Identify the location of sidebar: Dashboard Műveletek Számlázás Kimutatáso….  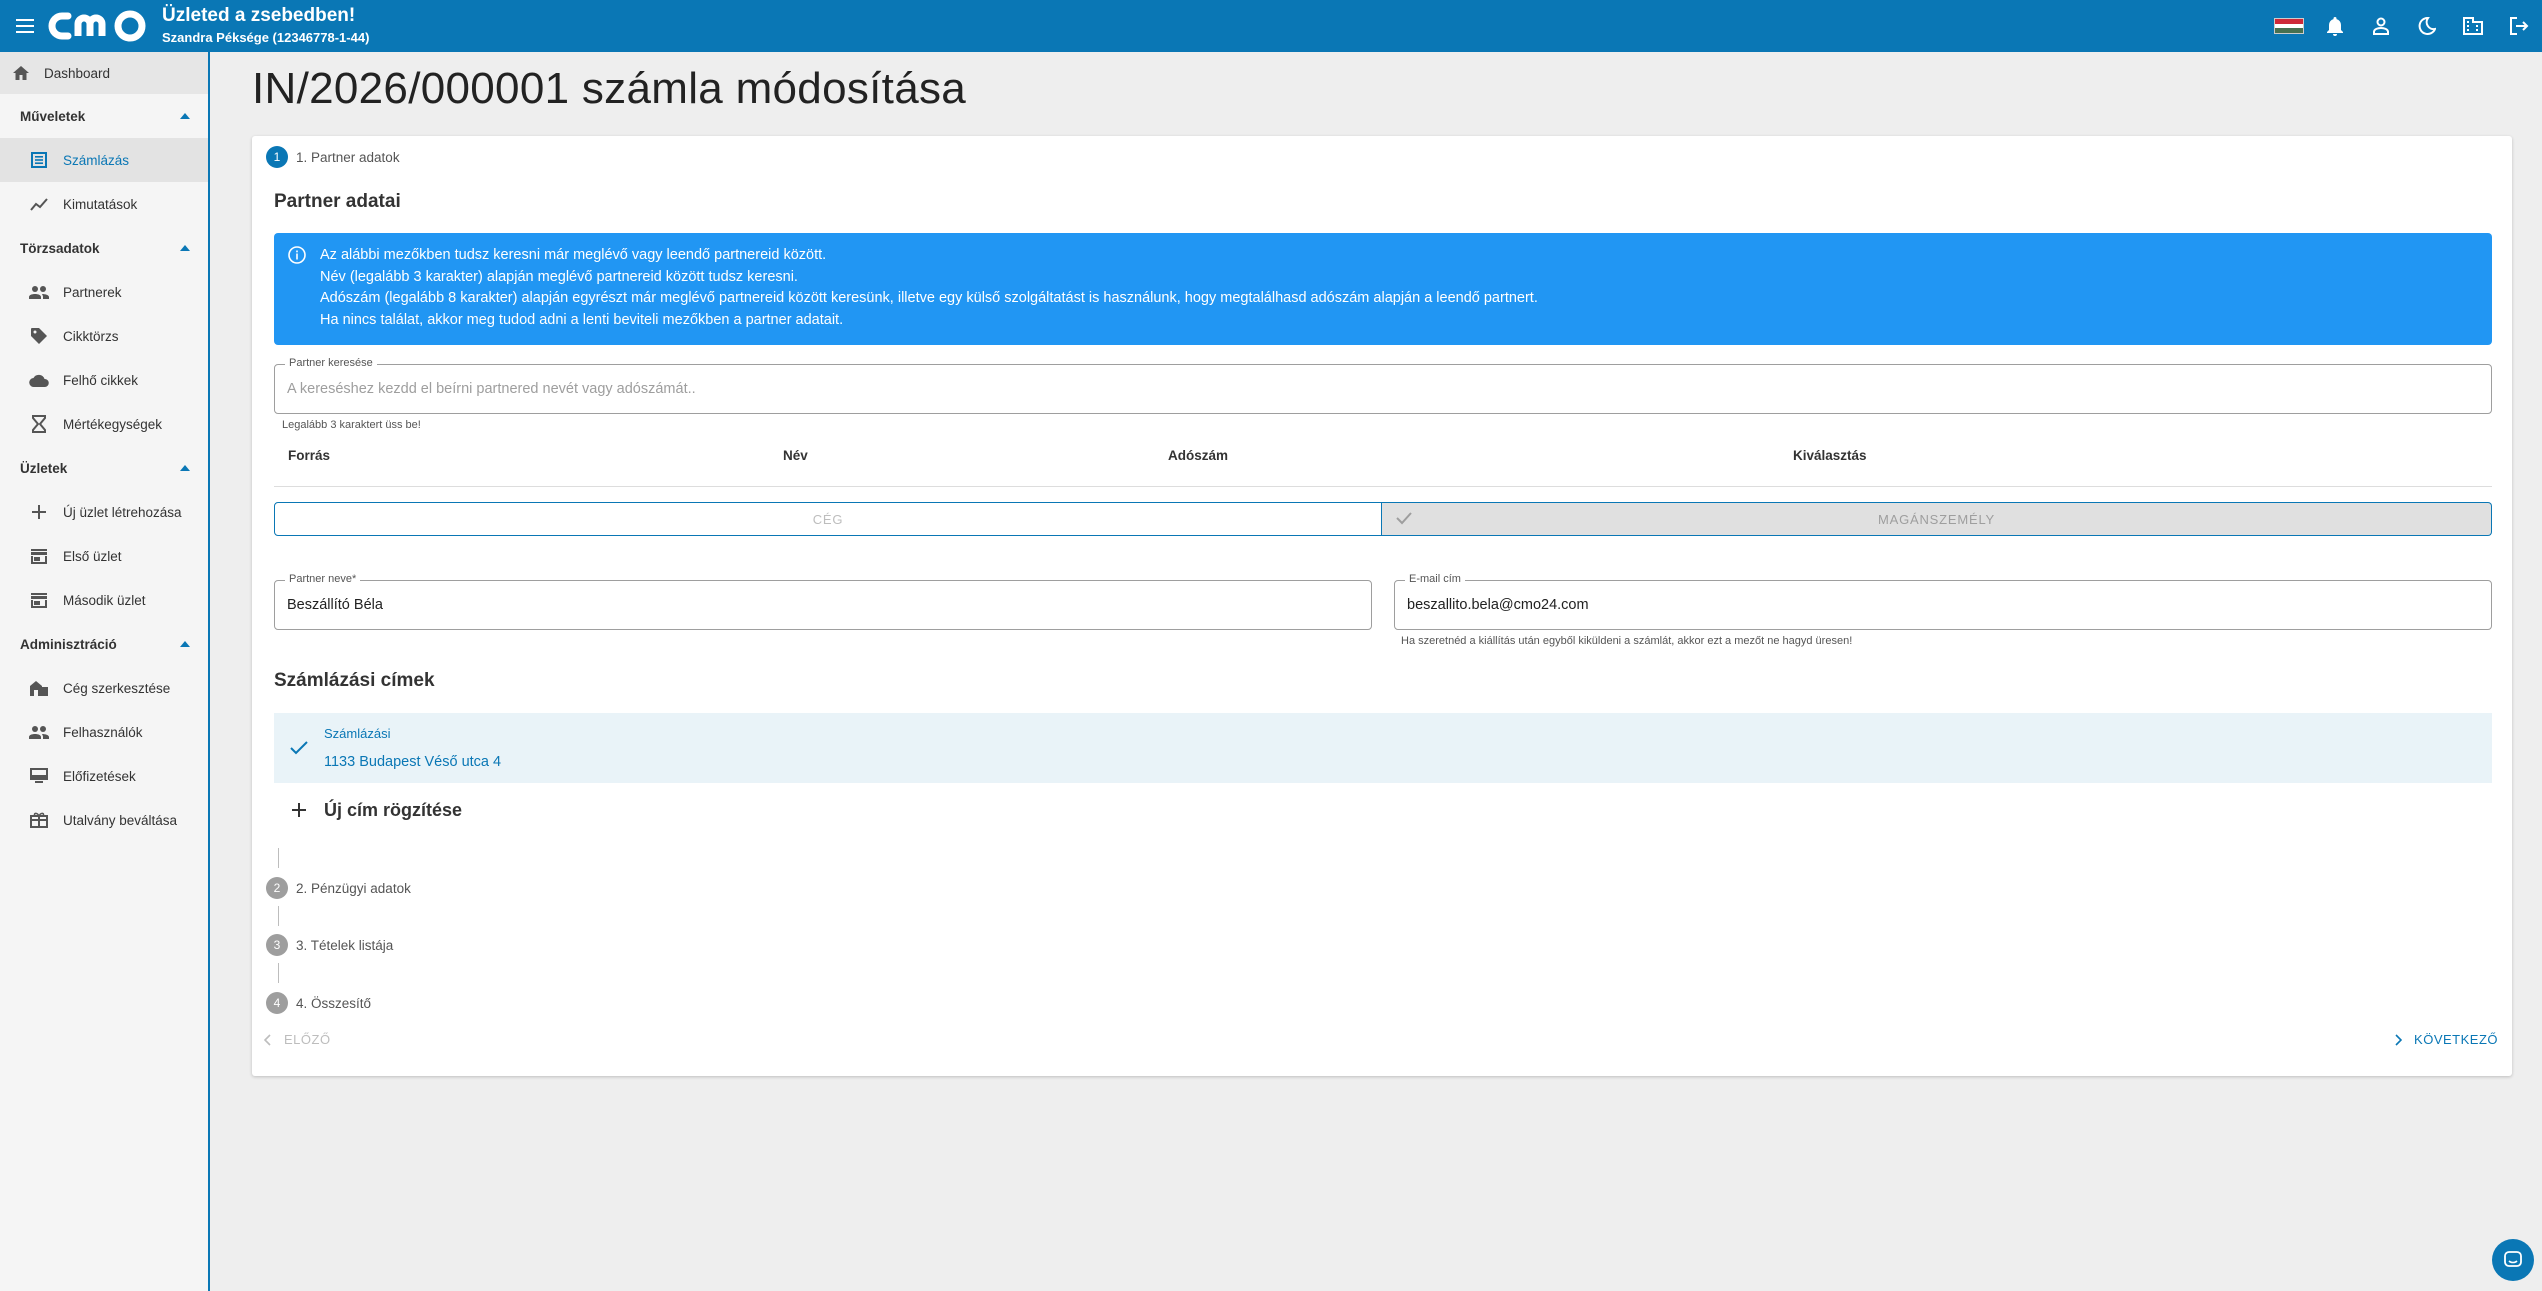
(105, 671).